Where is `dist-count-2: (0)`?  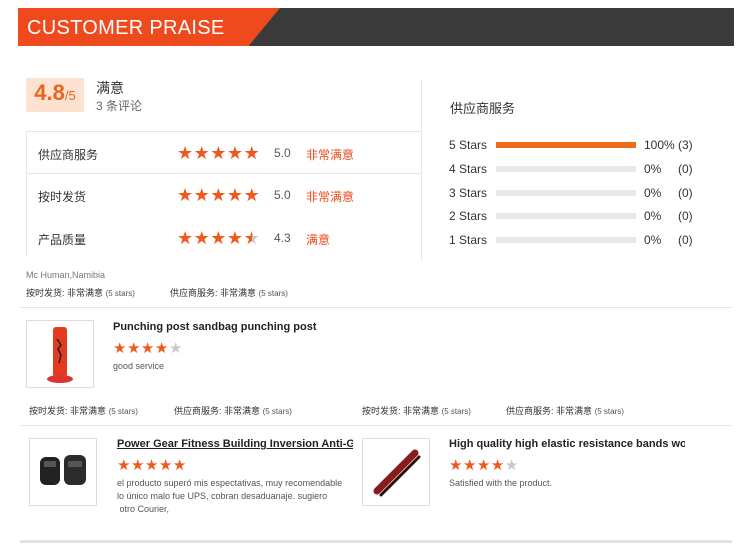
dist-count-2: (0) is located at coordinates (685, 216).